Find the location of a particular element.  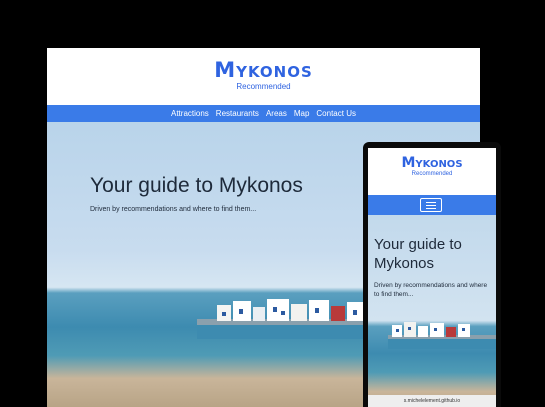

hamburger-icon is located at coordinates (431, 205).